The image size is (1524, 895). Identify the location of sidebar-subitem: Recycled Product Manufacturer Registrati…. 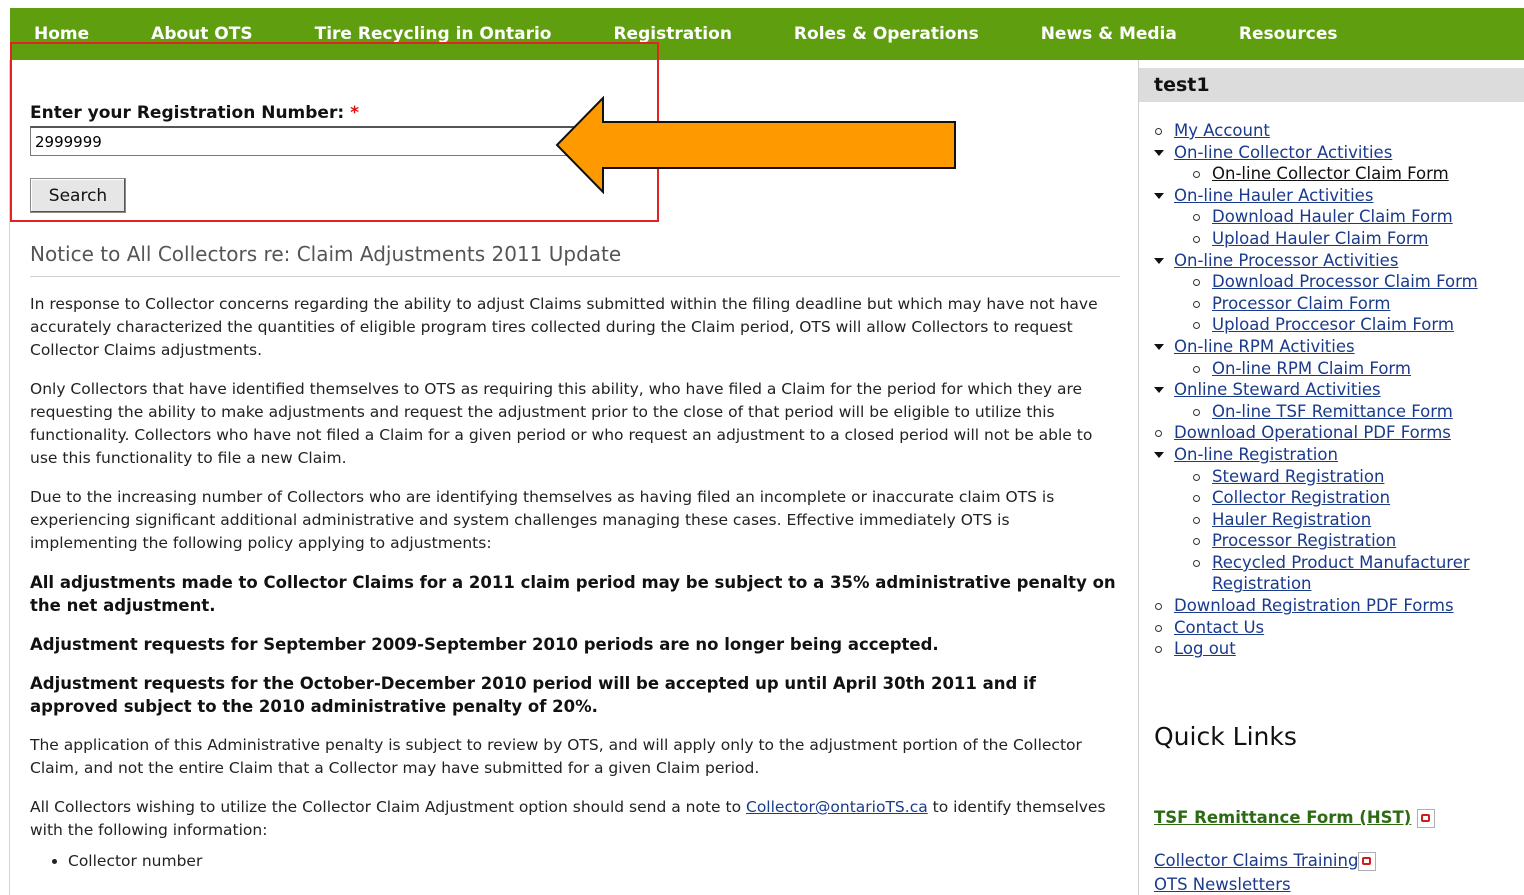
(1337, 573).